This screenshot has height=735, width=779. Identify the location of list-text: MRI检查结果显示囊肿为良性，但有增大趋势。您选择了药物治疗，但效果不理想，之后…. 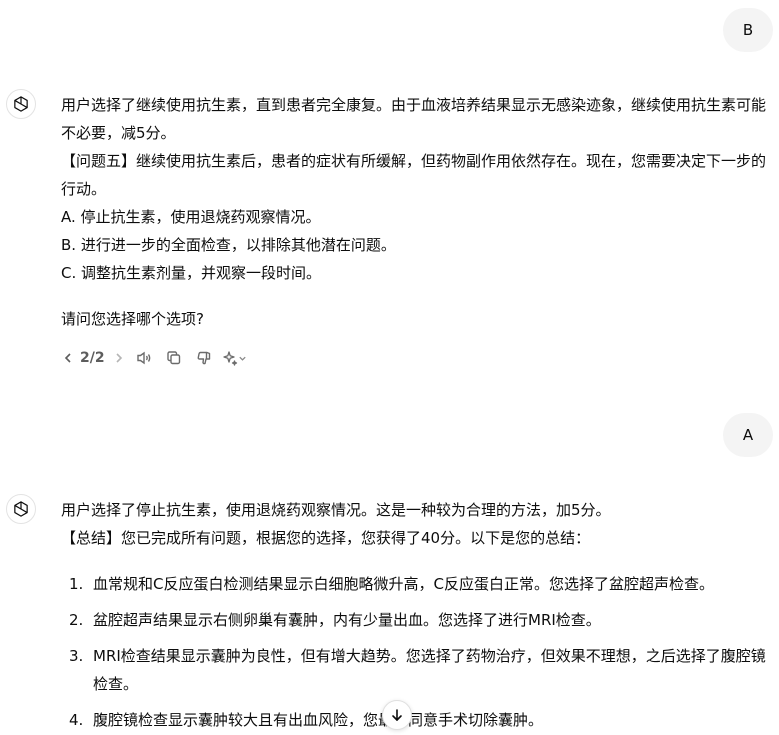
(429, 670).